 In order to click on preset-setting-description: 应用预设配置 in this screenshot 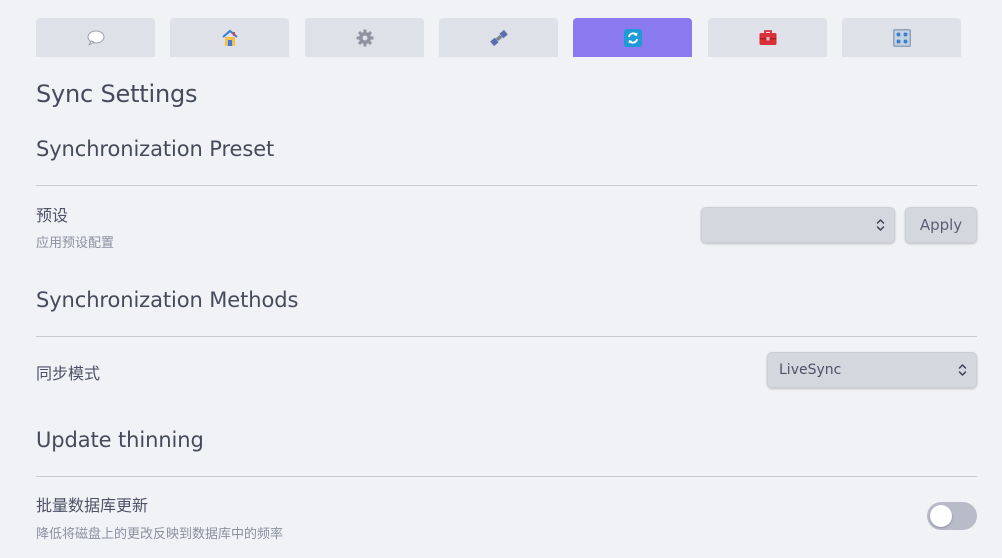, I will do `click(75, 243)`.